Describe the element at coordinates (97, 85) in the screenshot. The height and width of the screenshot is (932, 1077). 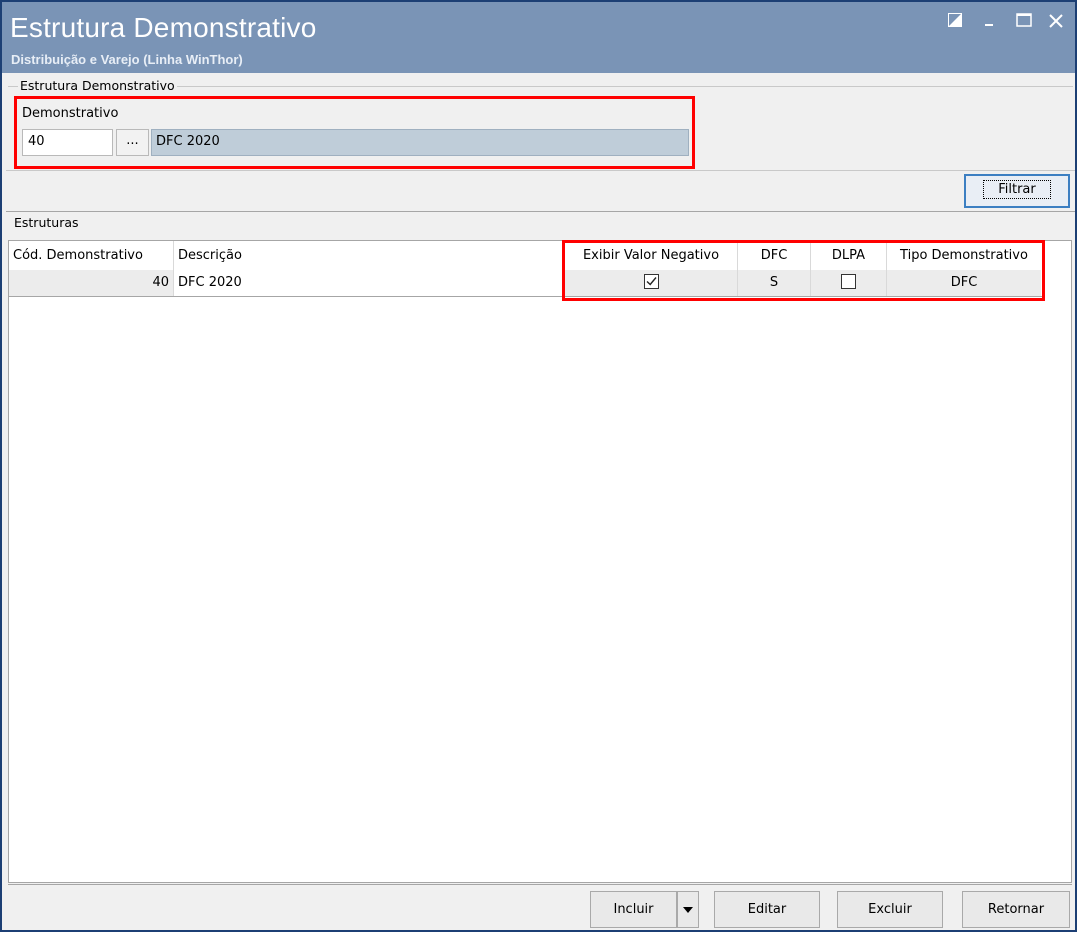
I see `filter-group-legend: Estrutura Demonstrativo` at that location.